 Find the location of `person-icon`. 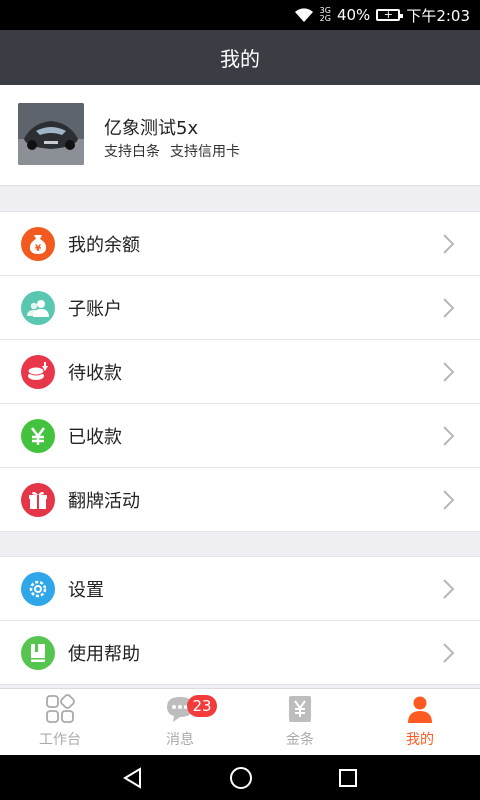

person-icon is located at coordinates (420, 709).